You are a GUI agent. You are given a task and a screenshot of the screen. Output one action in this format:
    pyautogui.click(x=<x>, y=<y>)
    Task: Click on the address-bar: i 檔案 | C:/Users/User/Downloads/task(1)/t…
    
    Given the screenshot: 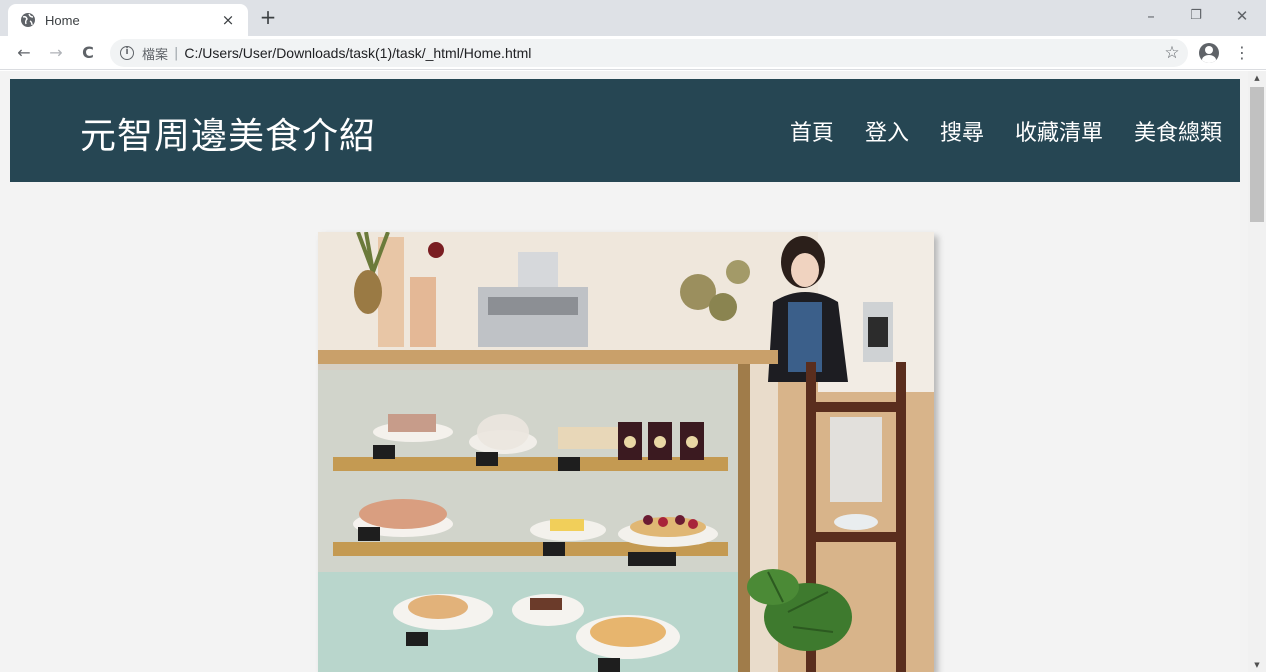 What is the action you would take?
    pyautogui.click(x=649, y=53)
    